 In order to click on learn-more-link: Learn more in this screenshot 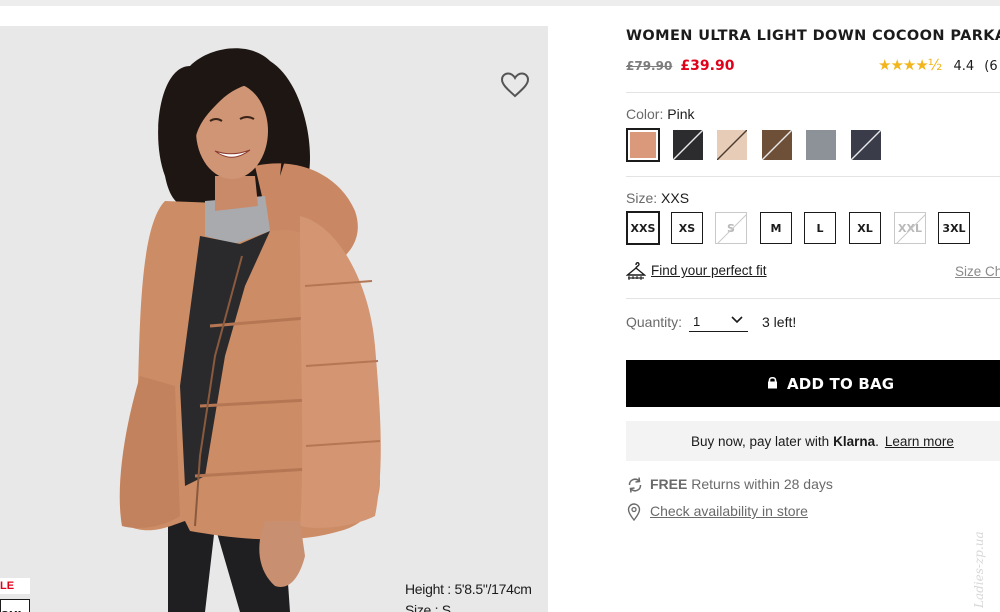, I will do `click(919, 441)`.